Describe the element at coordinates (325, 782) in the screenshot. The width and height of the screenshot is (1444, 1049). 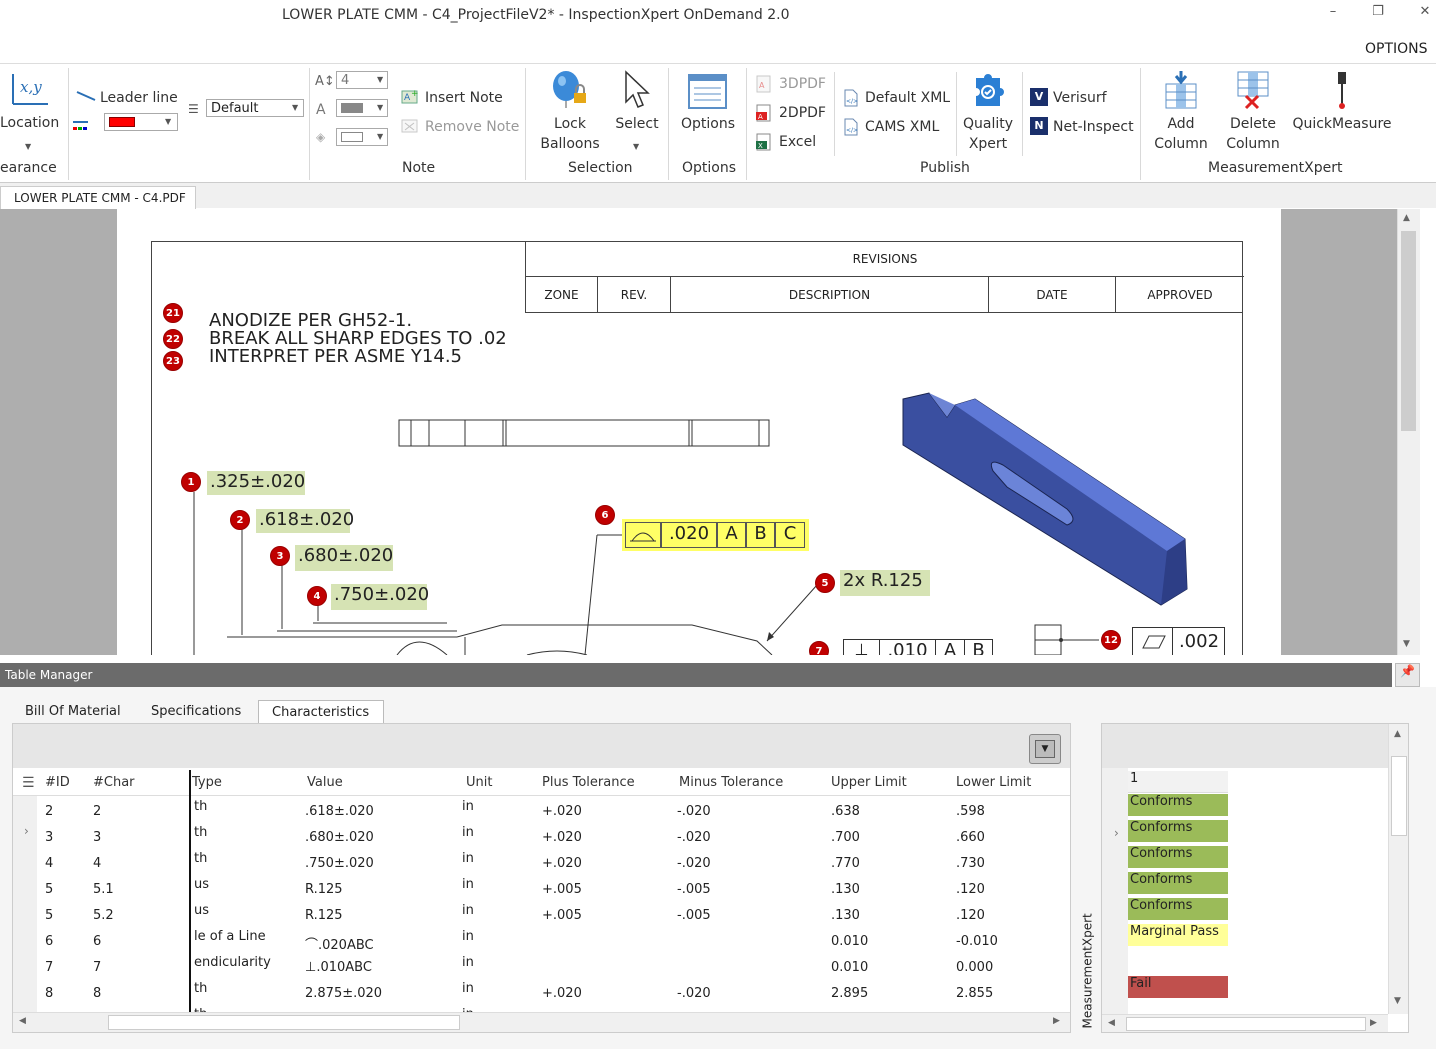
I see `col-header-value: Value` at that location.